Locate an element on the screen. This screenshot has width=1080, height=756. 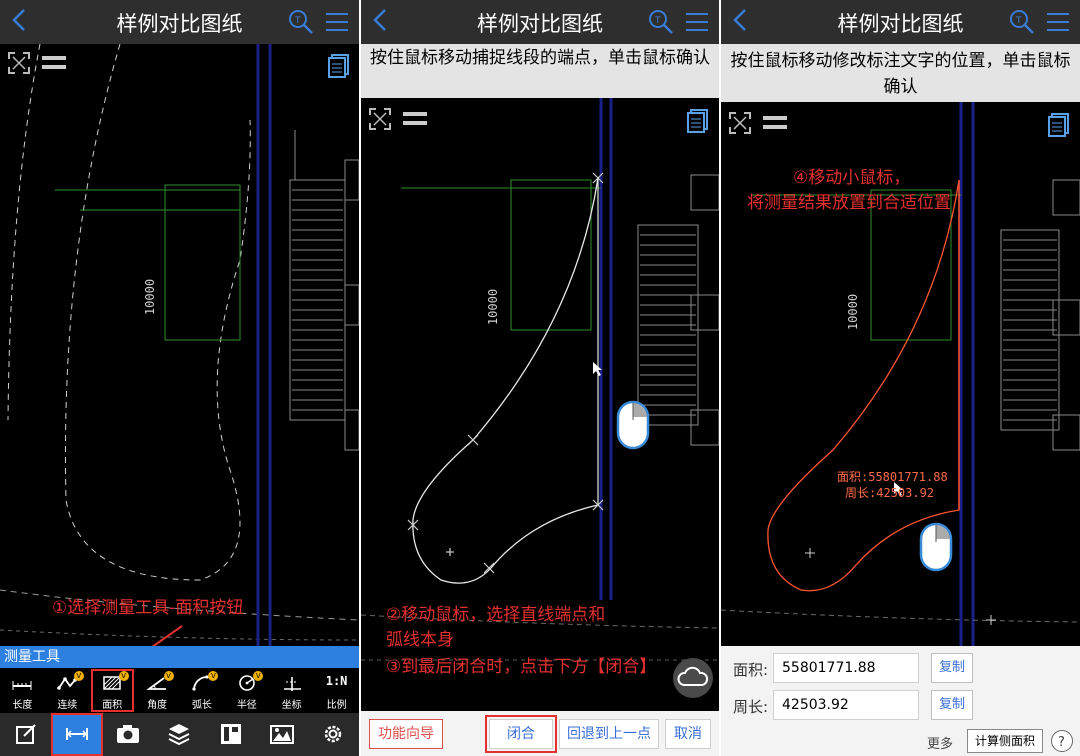
compare-button is located at coordinates (281, 734).